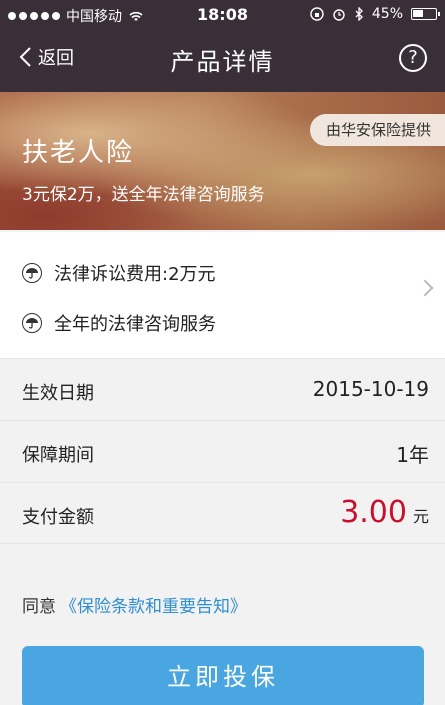 This screenshot has width=445, height=705. Describe the element at coordinates (359, 14) in the screenshot. I see `bluetooth-icon` at that location.